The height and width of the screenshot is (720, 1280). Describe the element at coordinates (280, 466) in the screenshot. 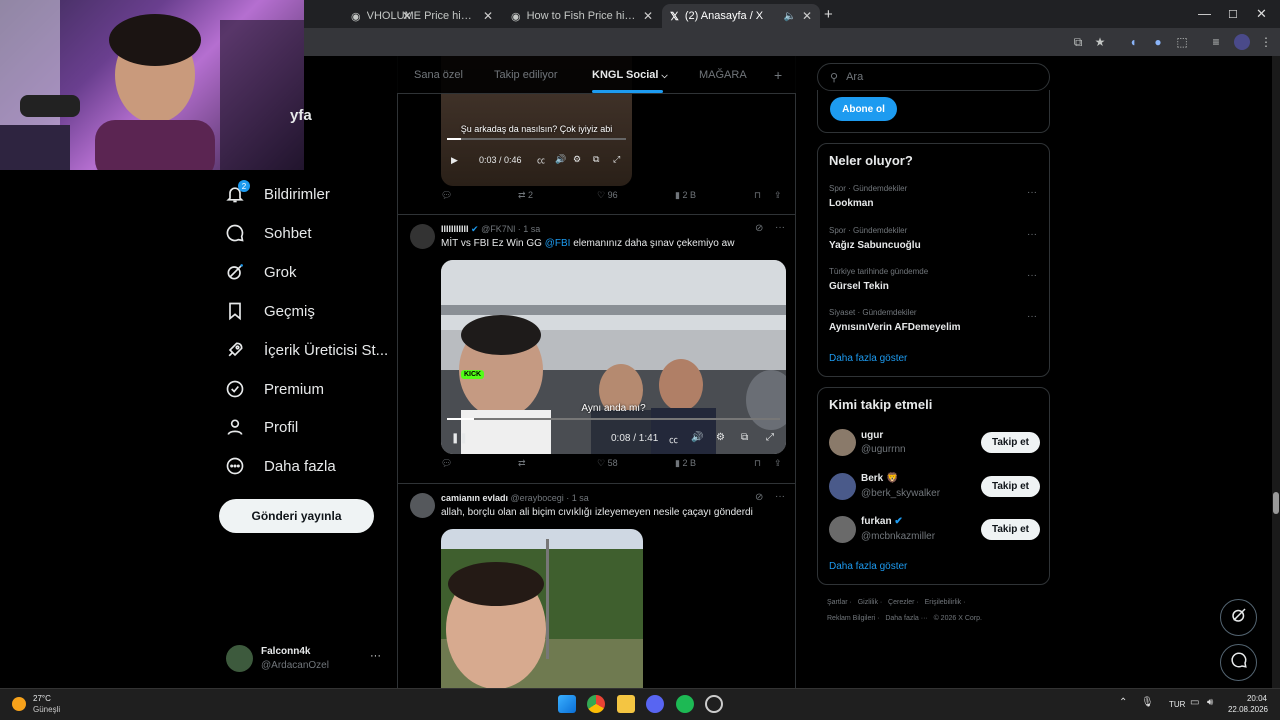

I see `nav-more: Daha fazla` at that location.